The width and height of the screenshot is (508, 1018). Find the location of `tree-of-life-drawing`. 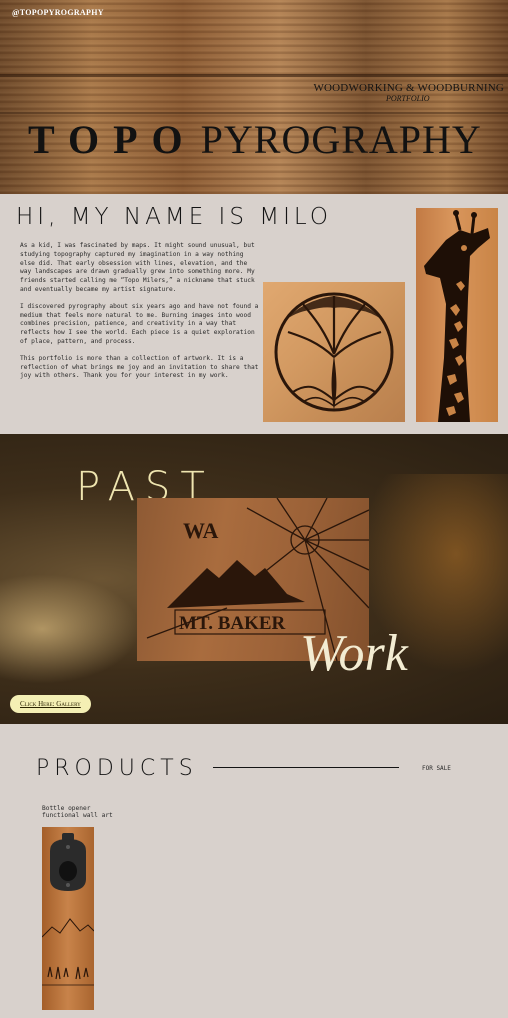

tree-of-life-drawing is located at coordinates (334, 352).